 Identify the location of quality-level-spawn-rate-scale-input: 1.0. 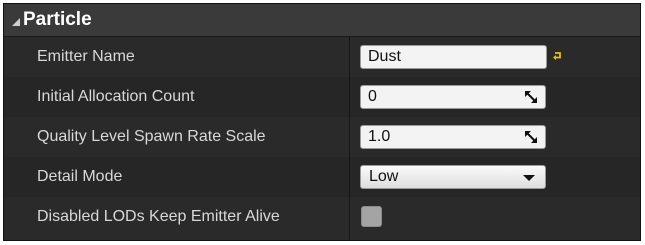
(453, 137).